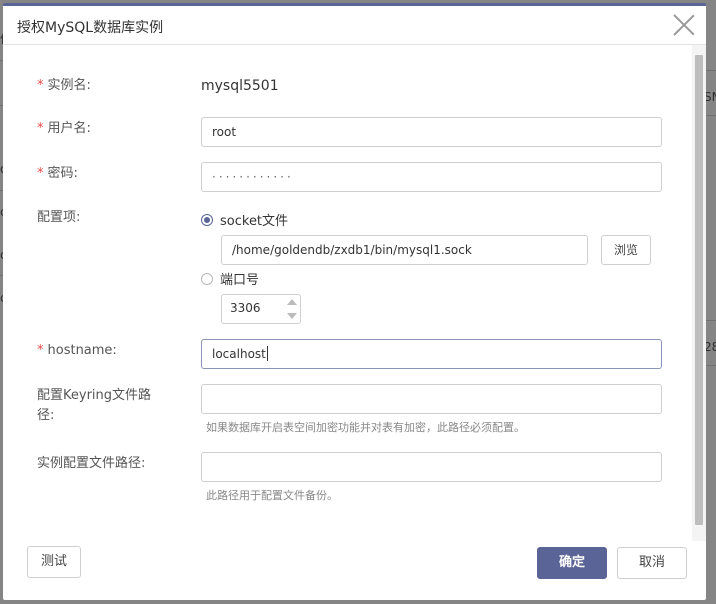  I want to click on instance-config-path-label: 实例配置文件路径:, so click(91, 463).